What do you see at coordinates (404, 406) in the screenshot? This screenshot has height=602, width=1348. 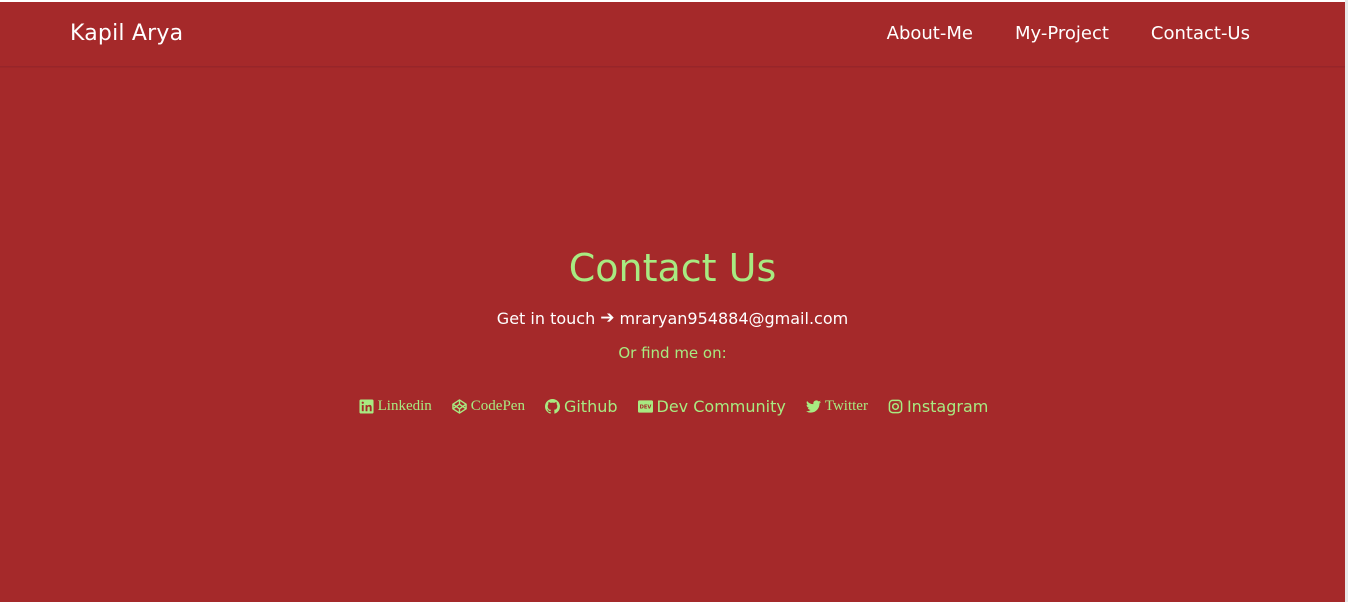 I see `social-label: Linkedin` at bounding box center [404, 406].